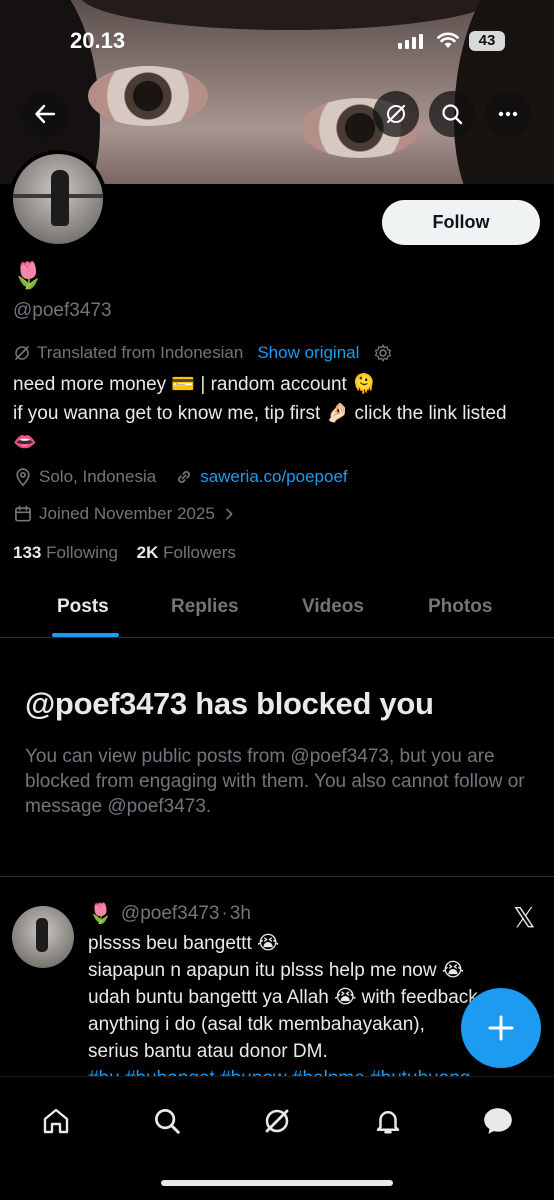  I want to click on calendar-icon, so click(23, 513).